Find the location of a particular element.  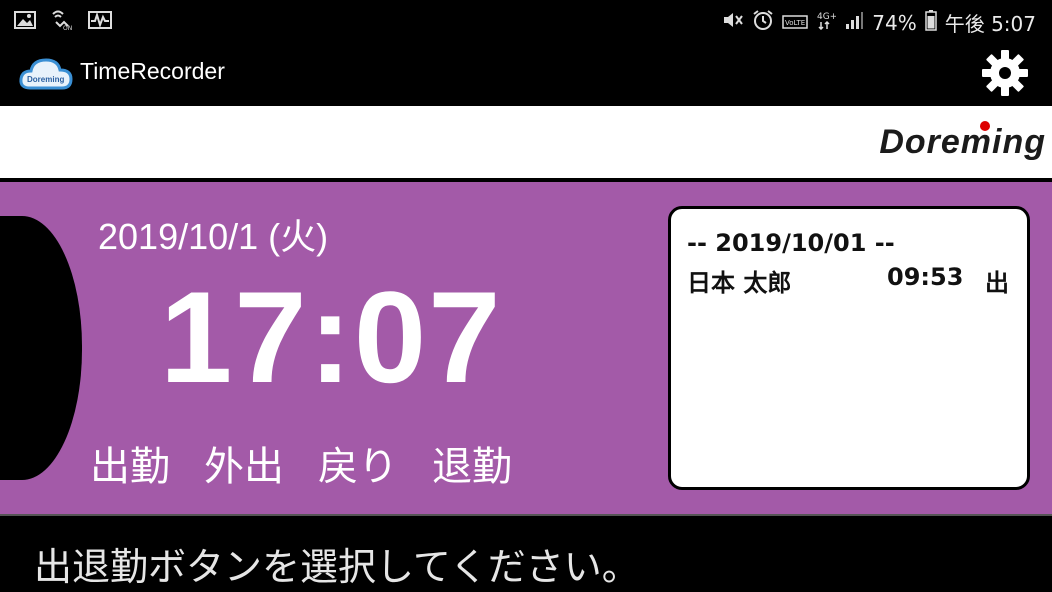

current-clock: 17:07 is located at coordinates (331, 337).